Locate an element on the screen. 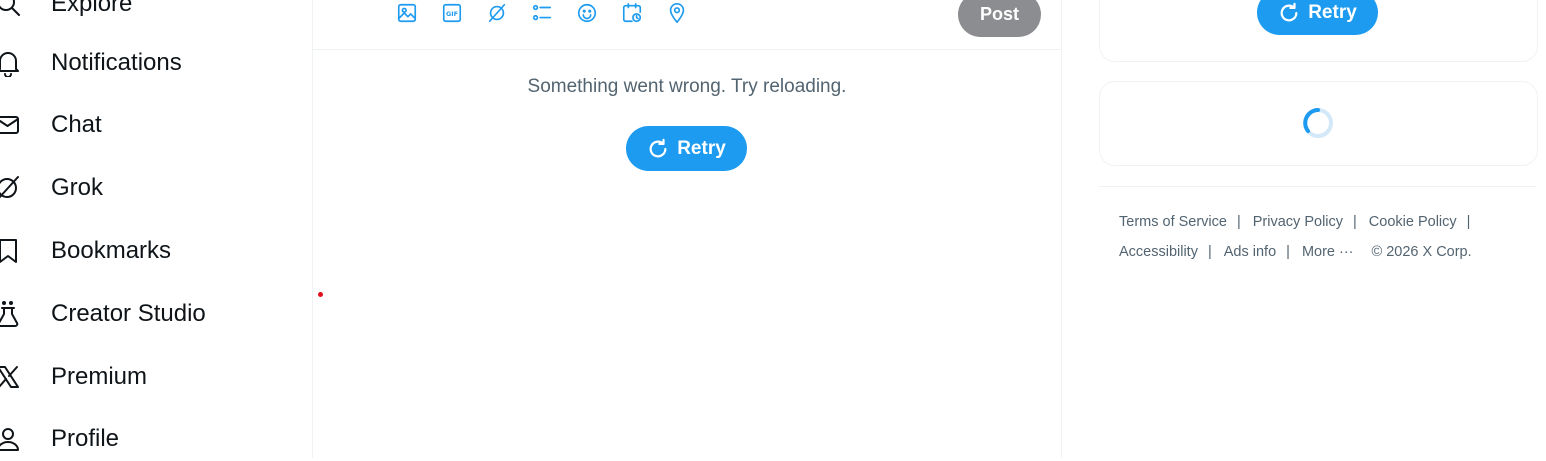 The width and height of the screenshot is (1546, 461). nav-label-profile: Profile is located at coordinates (85, 438).